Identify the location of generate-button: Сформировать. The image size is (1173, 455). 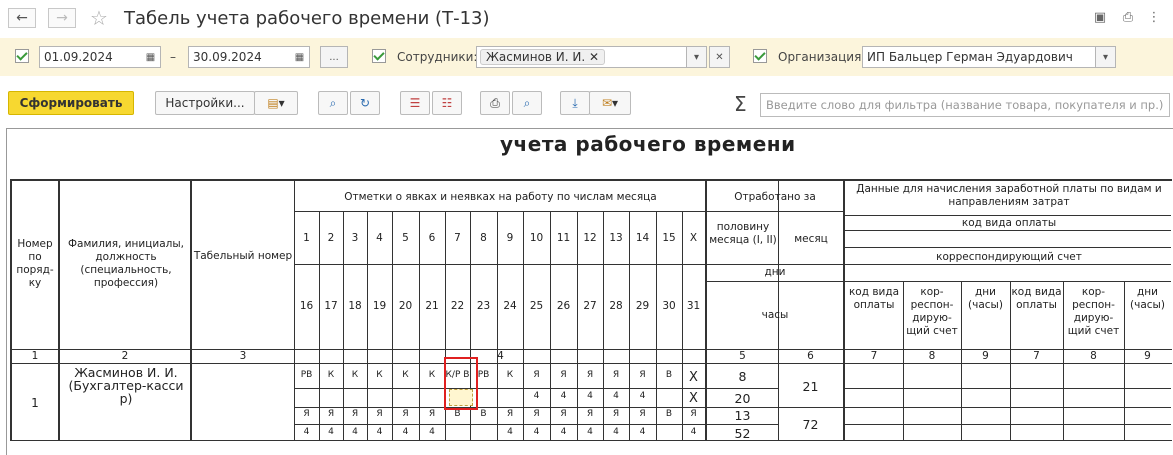
(71, 103).